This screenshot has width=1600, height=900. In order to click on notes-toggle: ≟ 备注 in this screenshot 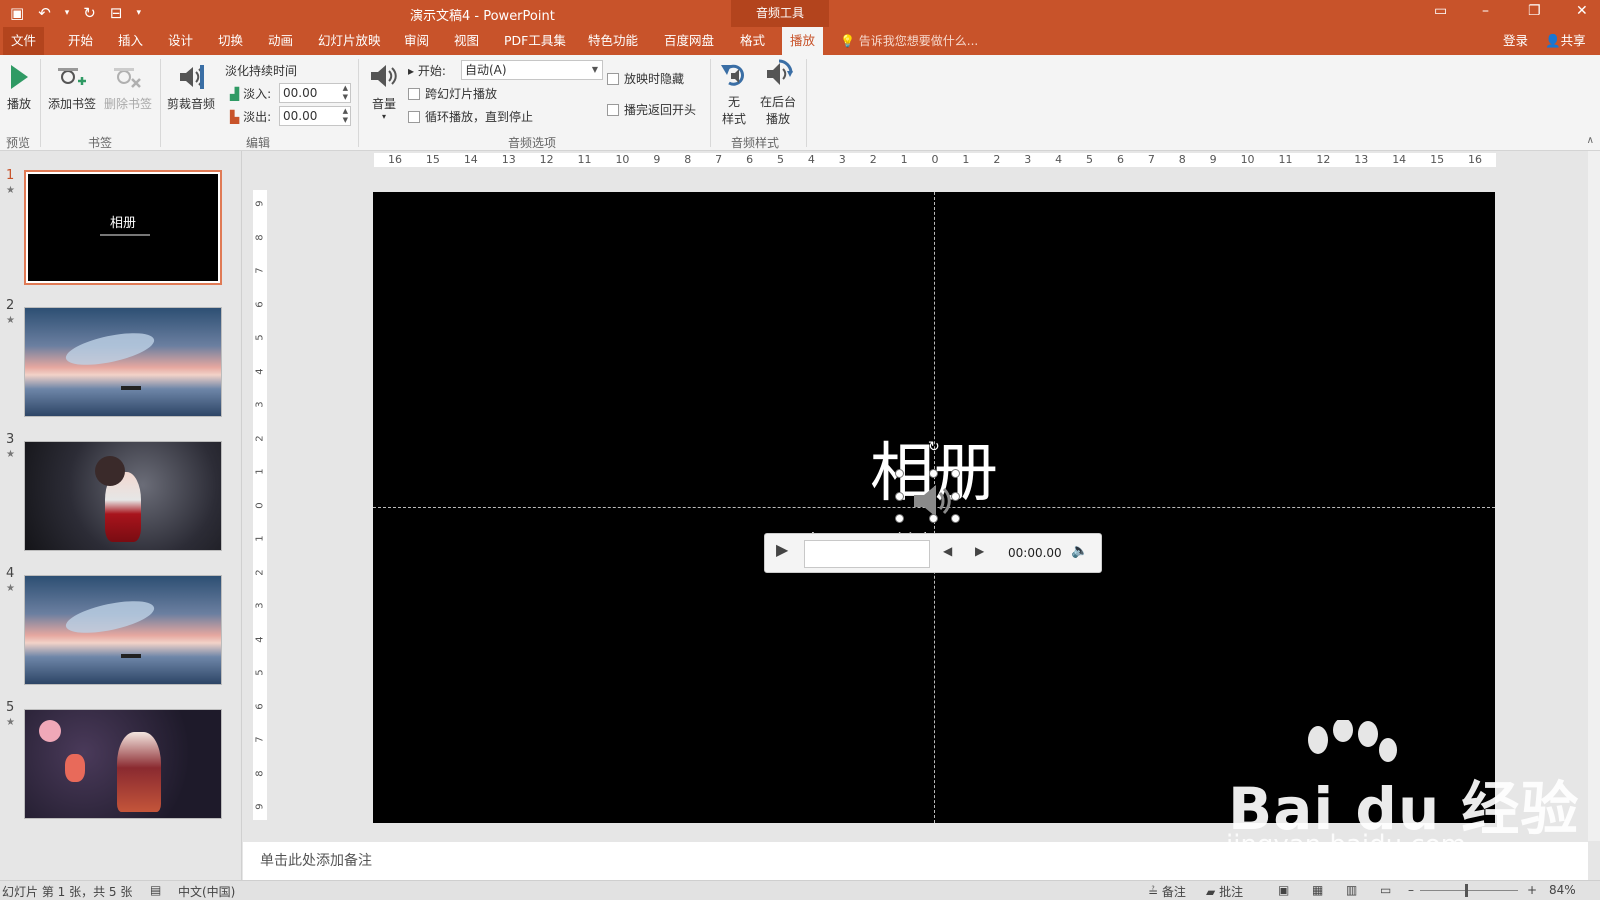, I will do `click(1167, 891)`.